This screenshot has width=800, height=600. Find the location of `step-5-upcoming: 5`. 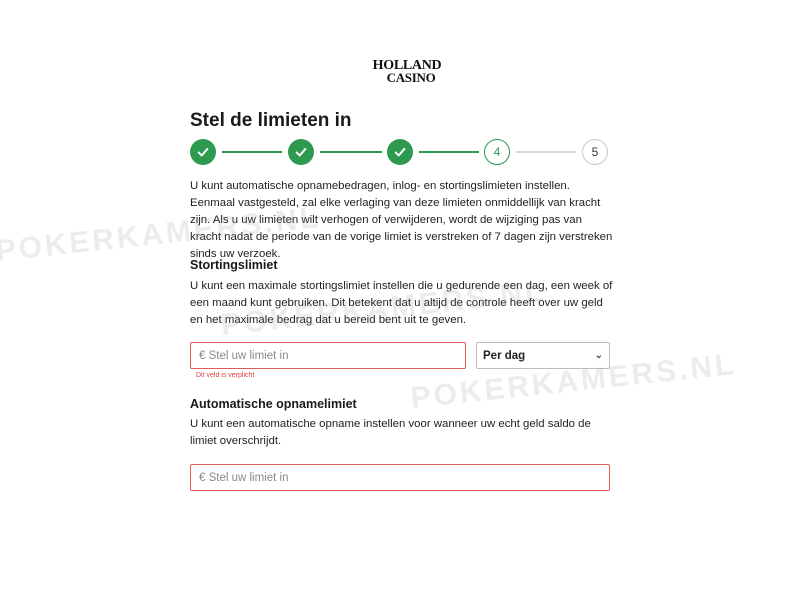

step-5-upcoming: 5 is located at coordinates (595, 152).